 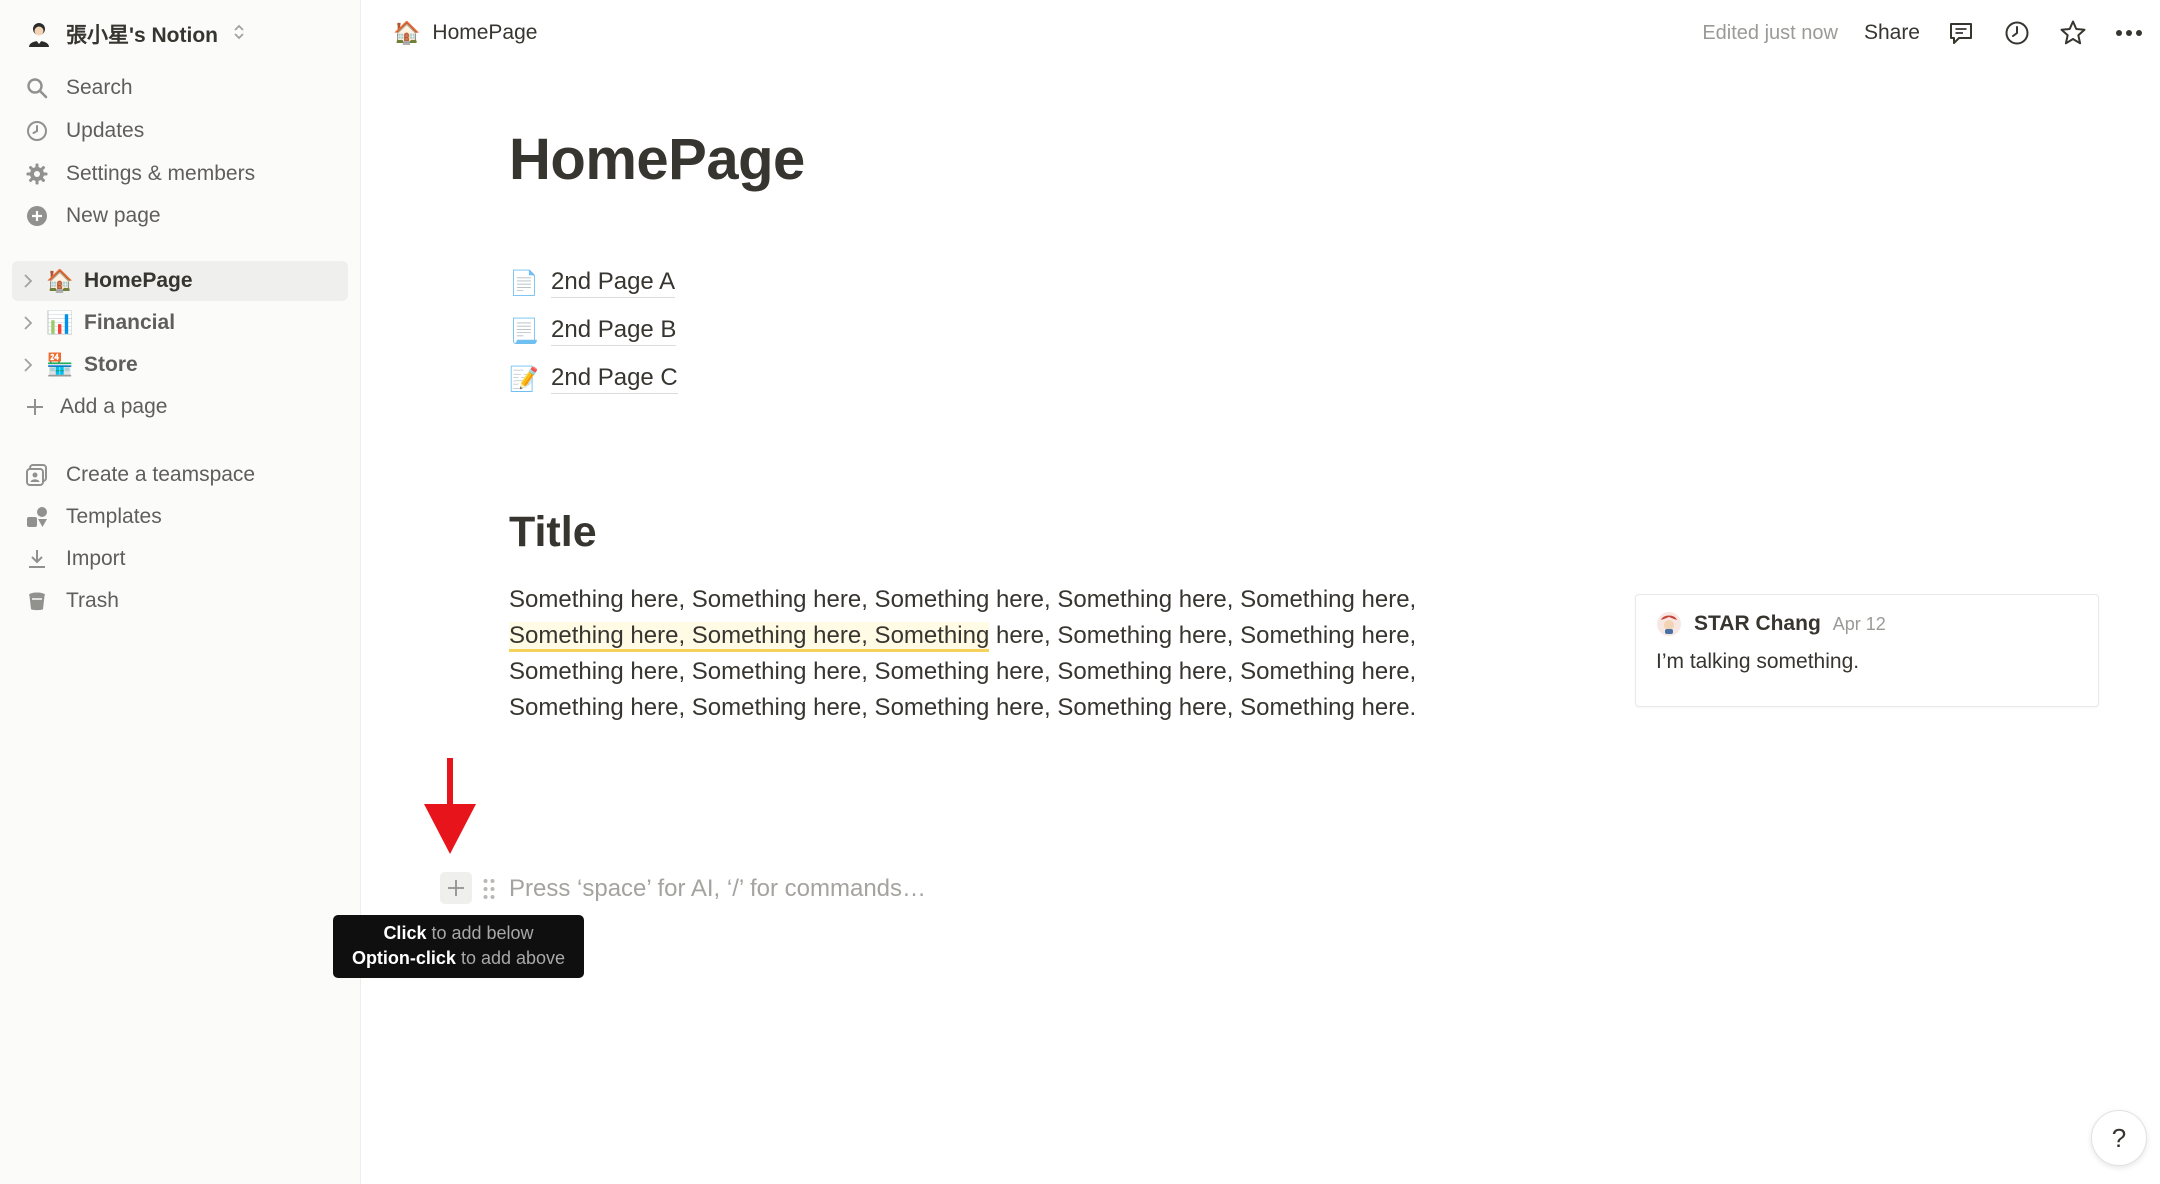 I want to click on sidebar-item-label: Create a teamspace, so click(x=161, y=474).